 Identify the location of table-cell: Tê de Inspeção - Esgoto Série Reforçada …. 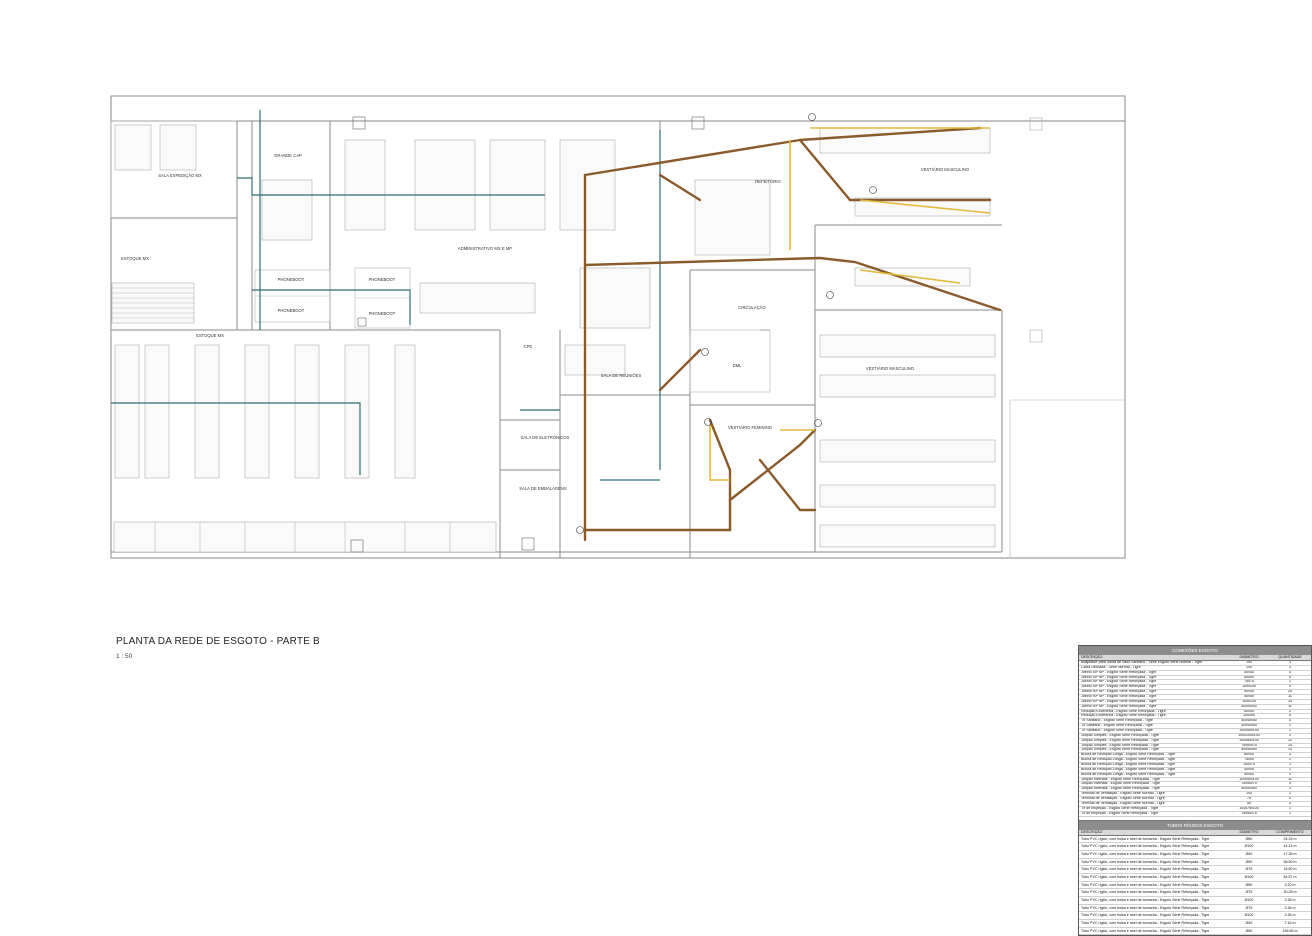
(1120, 808).